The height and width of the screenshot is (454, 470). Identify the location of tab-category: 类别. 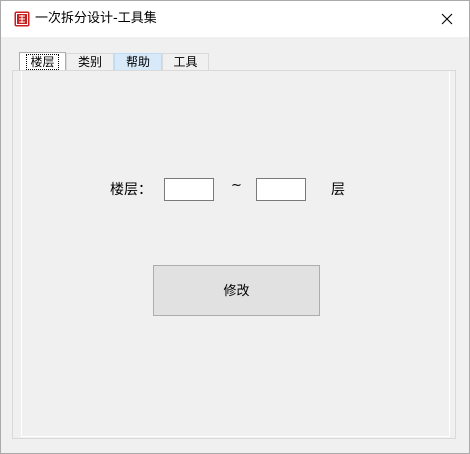
(90, 61).